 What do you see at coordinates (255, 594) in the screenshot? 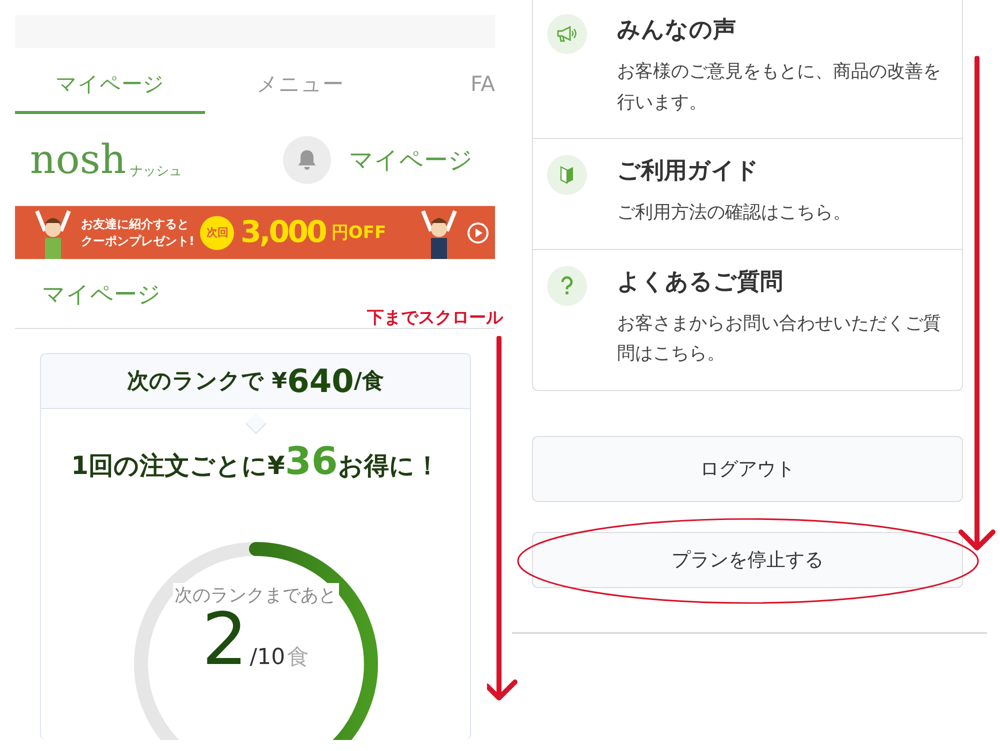
I see `gauge-caption: 次のランクまであと` at bounding box center [255, 594].